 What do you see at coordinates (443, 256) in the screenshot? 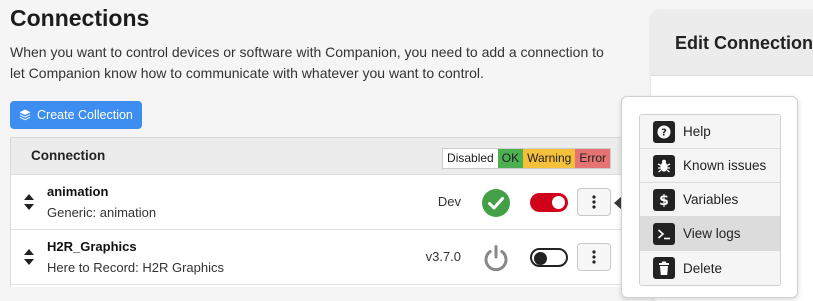
I see `connection-version: v3.7.0` at bounding box center [443, 256].